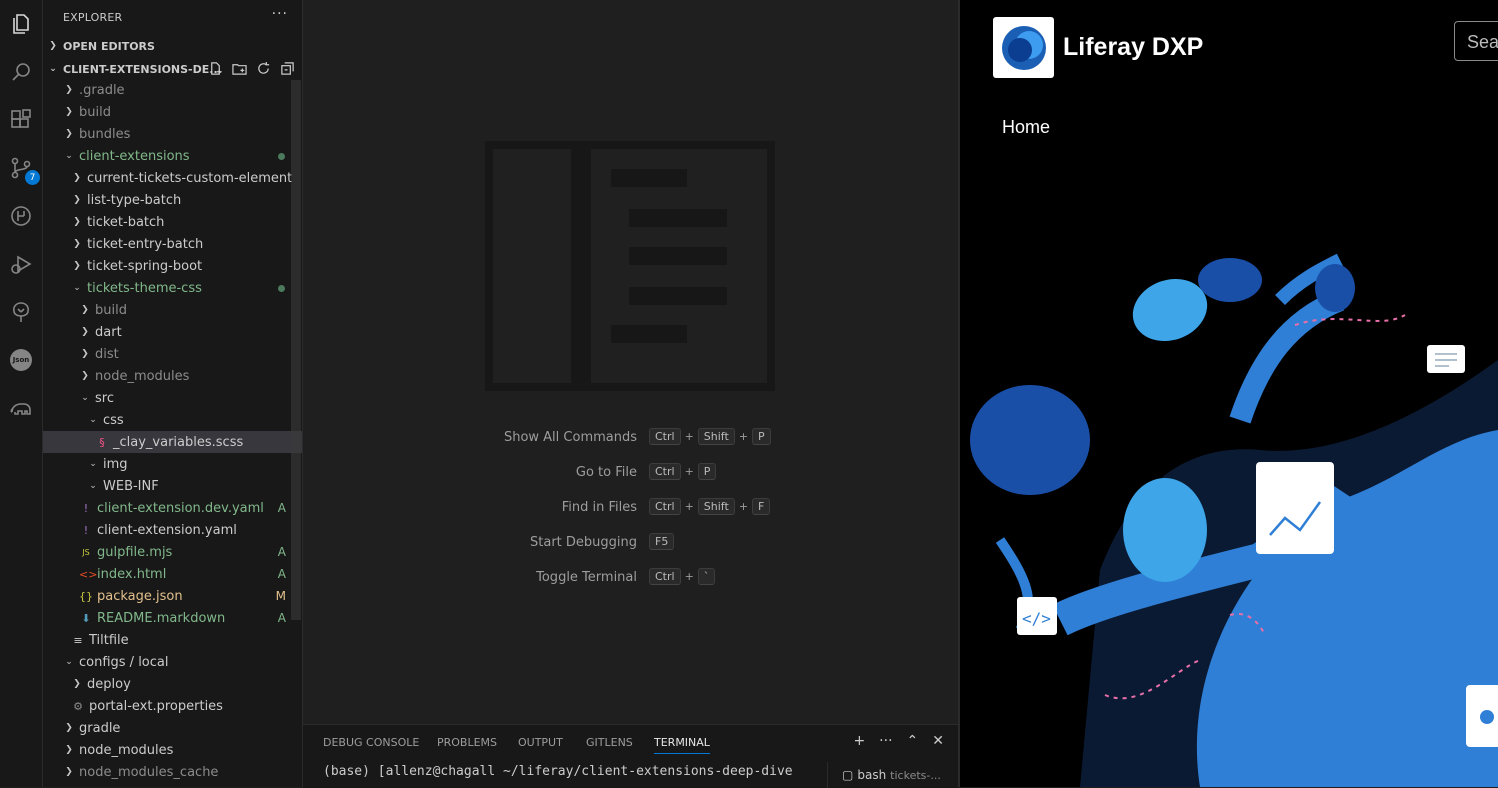  What do you see at coordinates (104, 398) in the screenshot?
I see `tree-item-label: src` at bounding box center [104, 398].